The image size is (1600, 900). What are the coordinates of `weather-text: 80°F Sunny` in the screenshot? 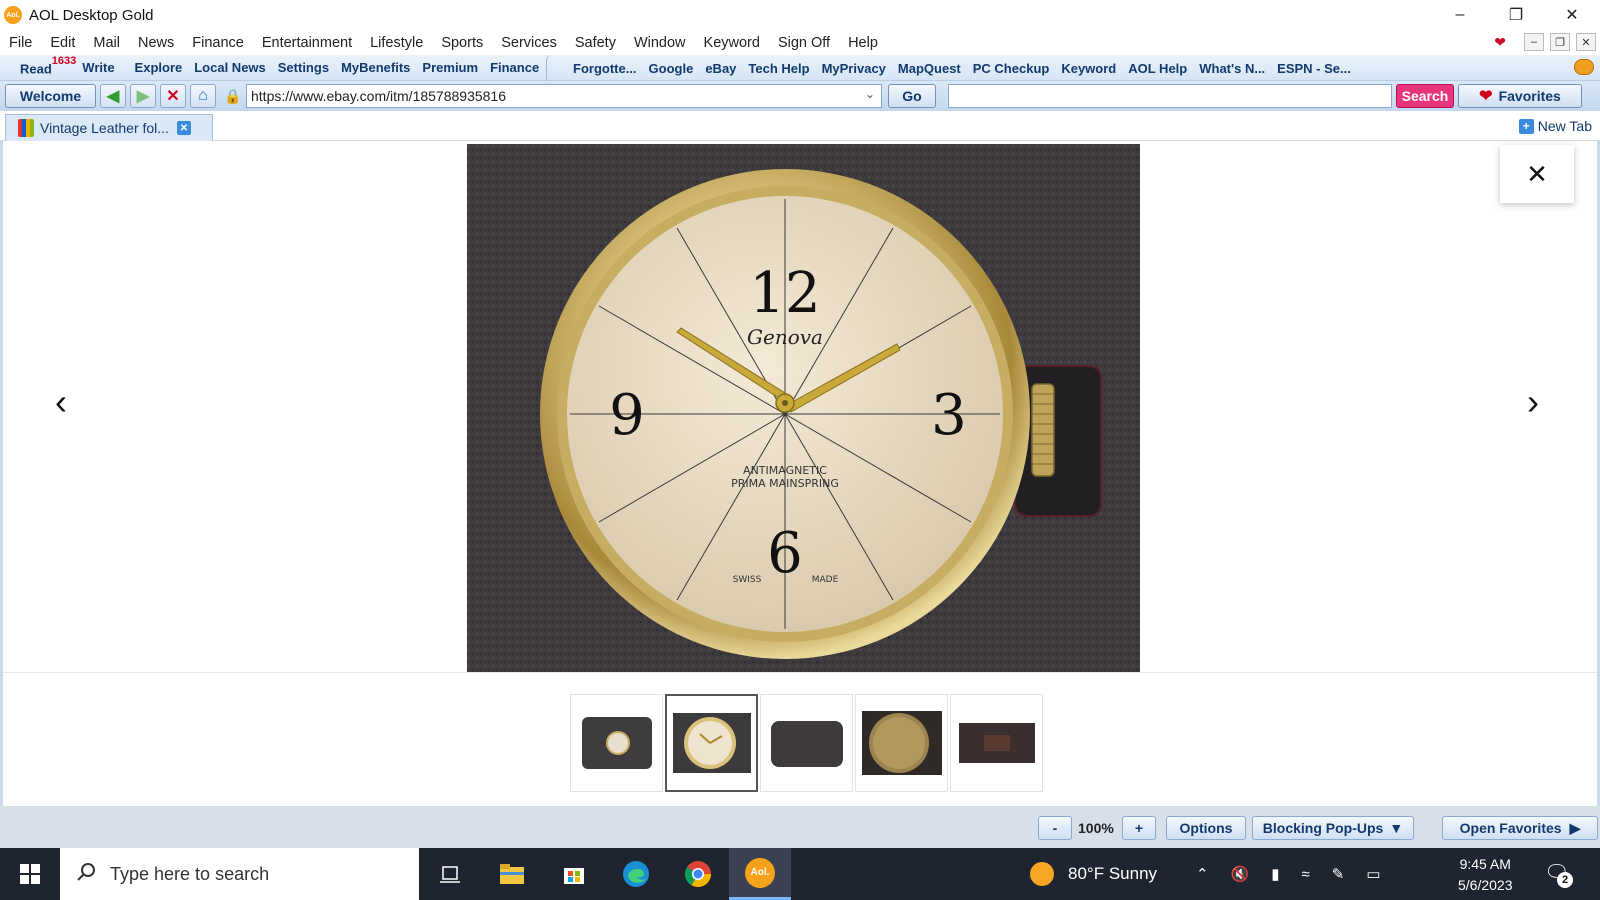 It's located at (1113, 873).